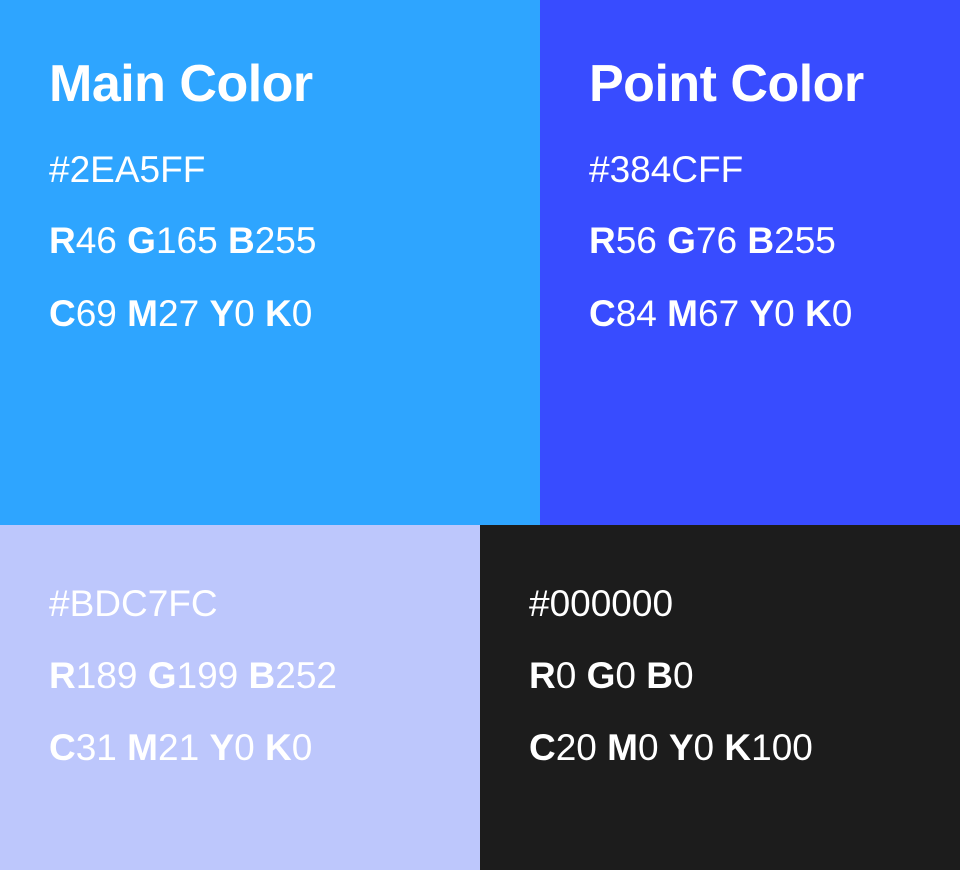 Image resolution: width=960 pixels, height=870 pixels. What do you see at coordinates (782, 747) in the screenshot?
I see `k-value: 100` at bounding box center [782, 747].